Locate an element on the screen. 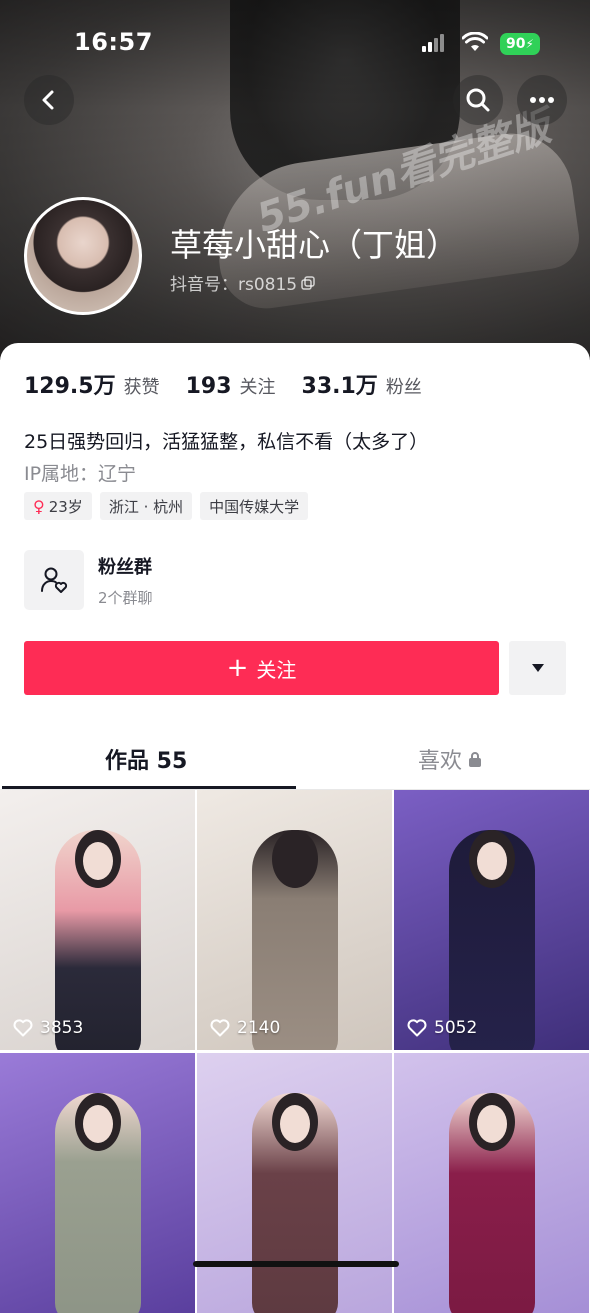 This screenshot has height=1313, width=590. plus-icon: + is located at coordinates (237, 668).